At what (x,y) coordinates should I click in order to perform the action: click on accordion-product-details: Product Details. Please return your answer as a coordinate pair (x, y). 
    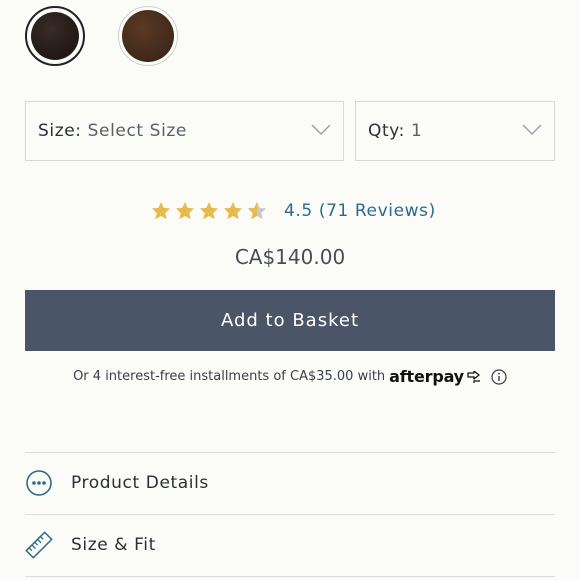
    Looking at the image, I should click on (290, 483).